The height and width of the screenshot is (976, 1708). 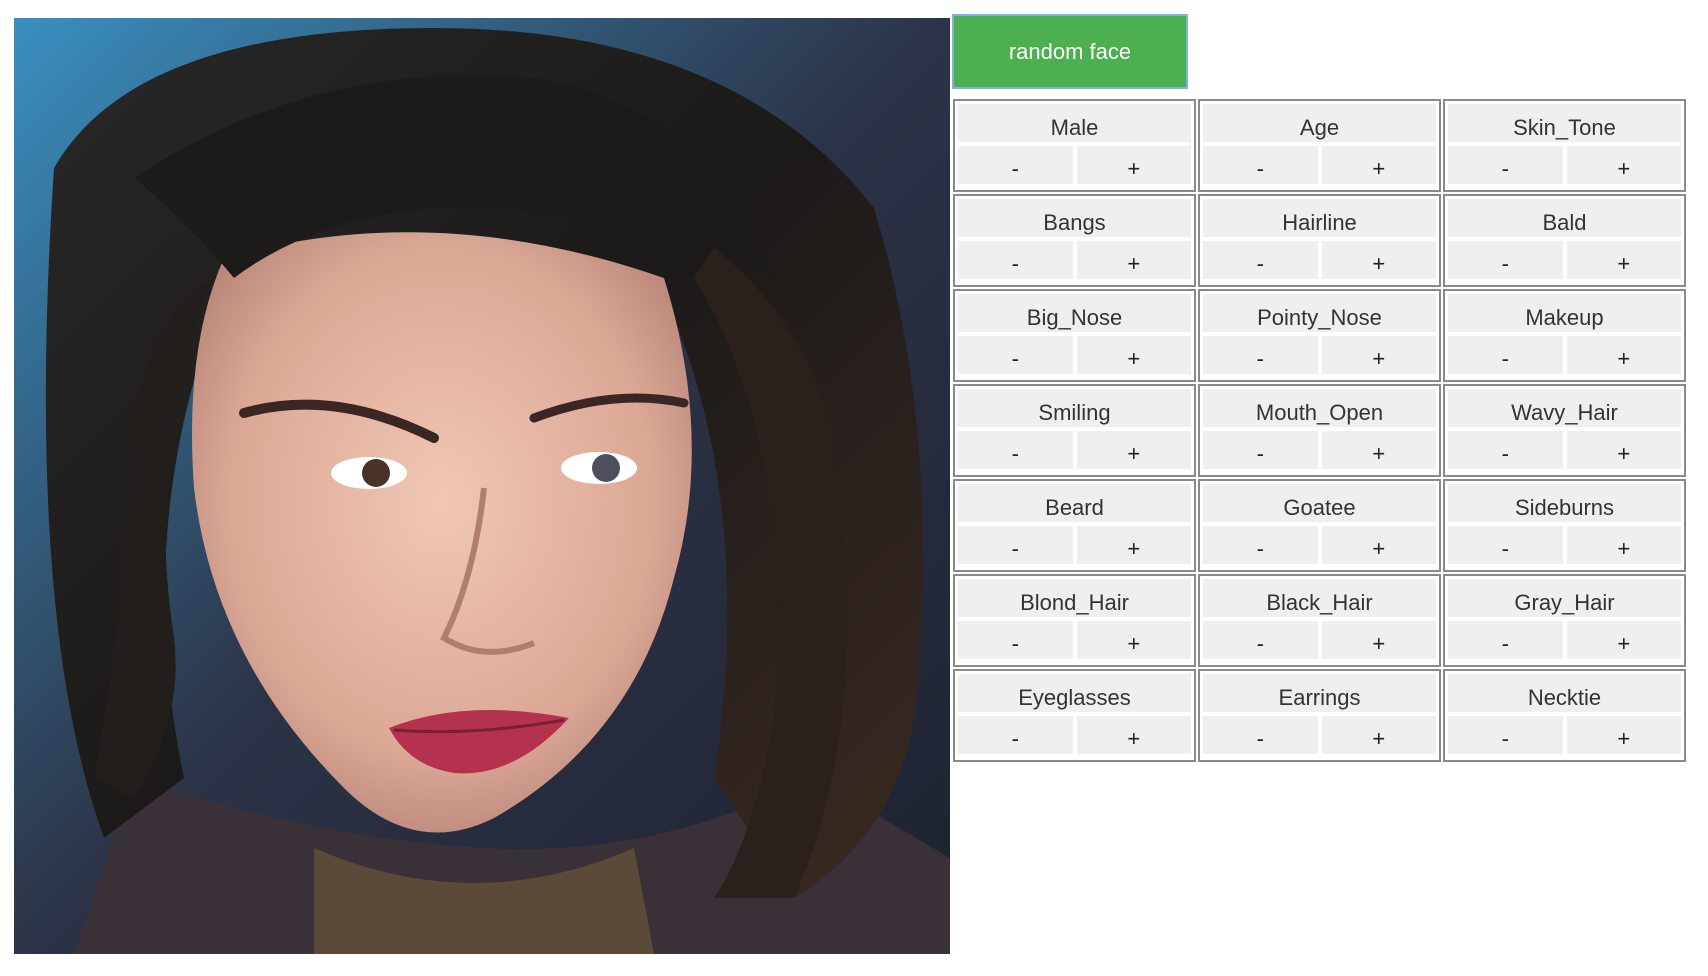 I want to click on attribute-cell-skin-tone: Skin_Tone - +, so click(x=1564, y=145).